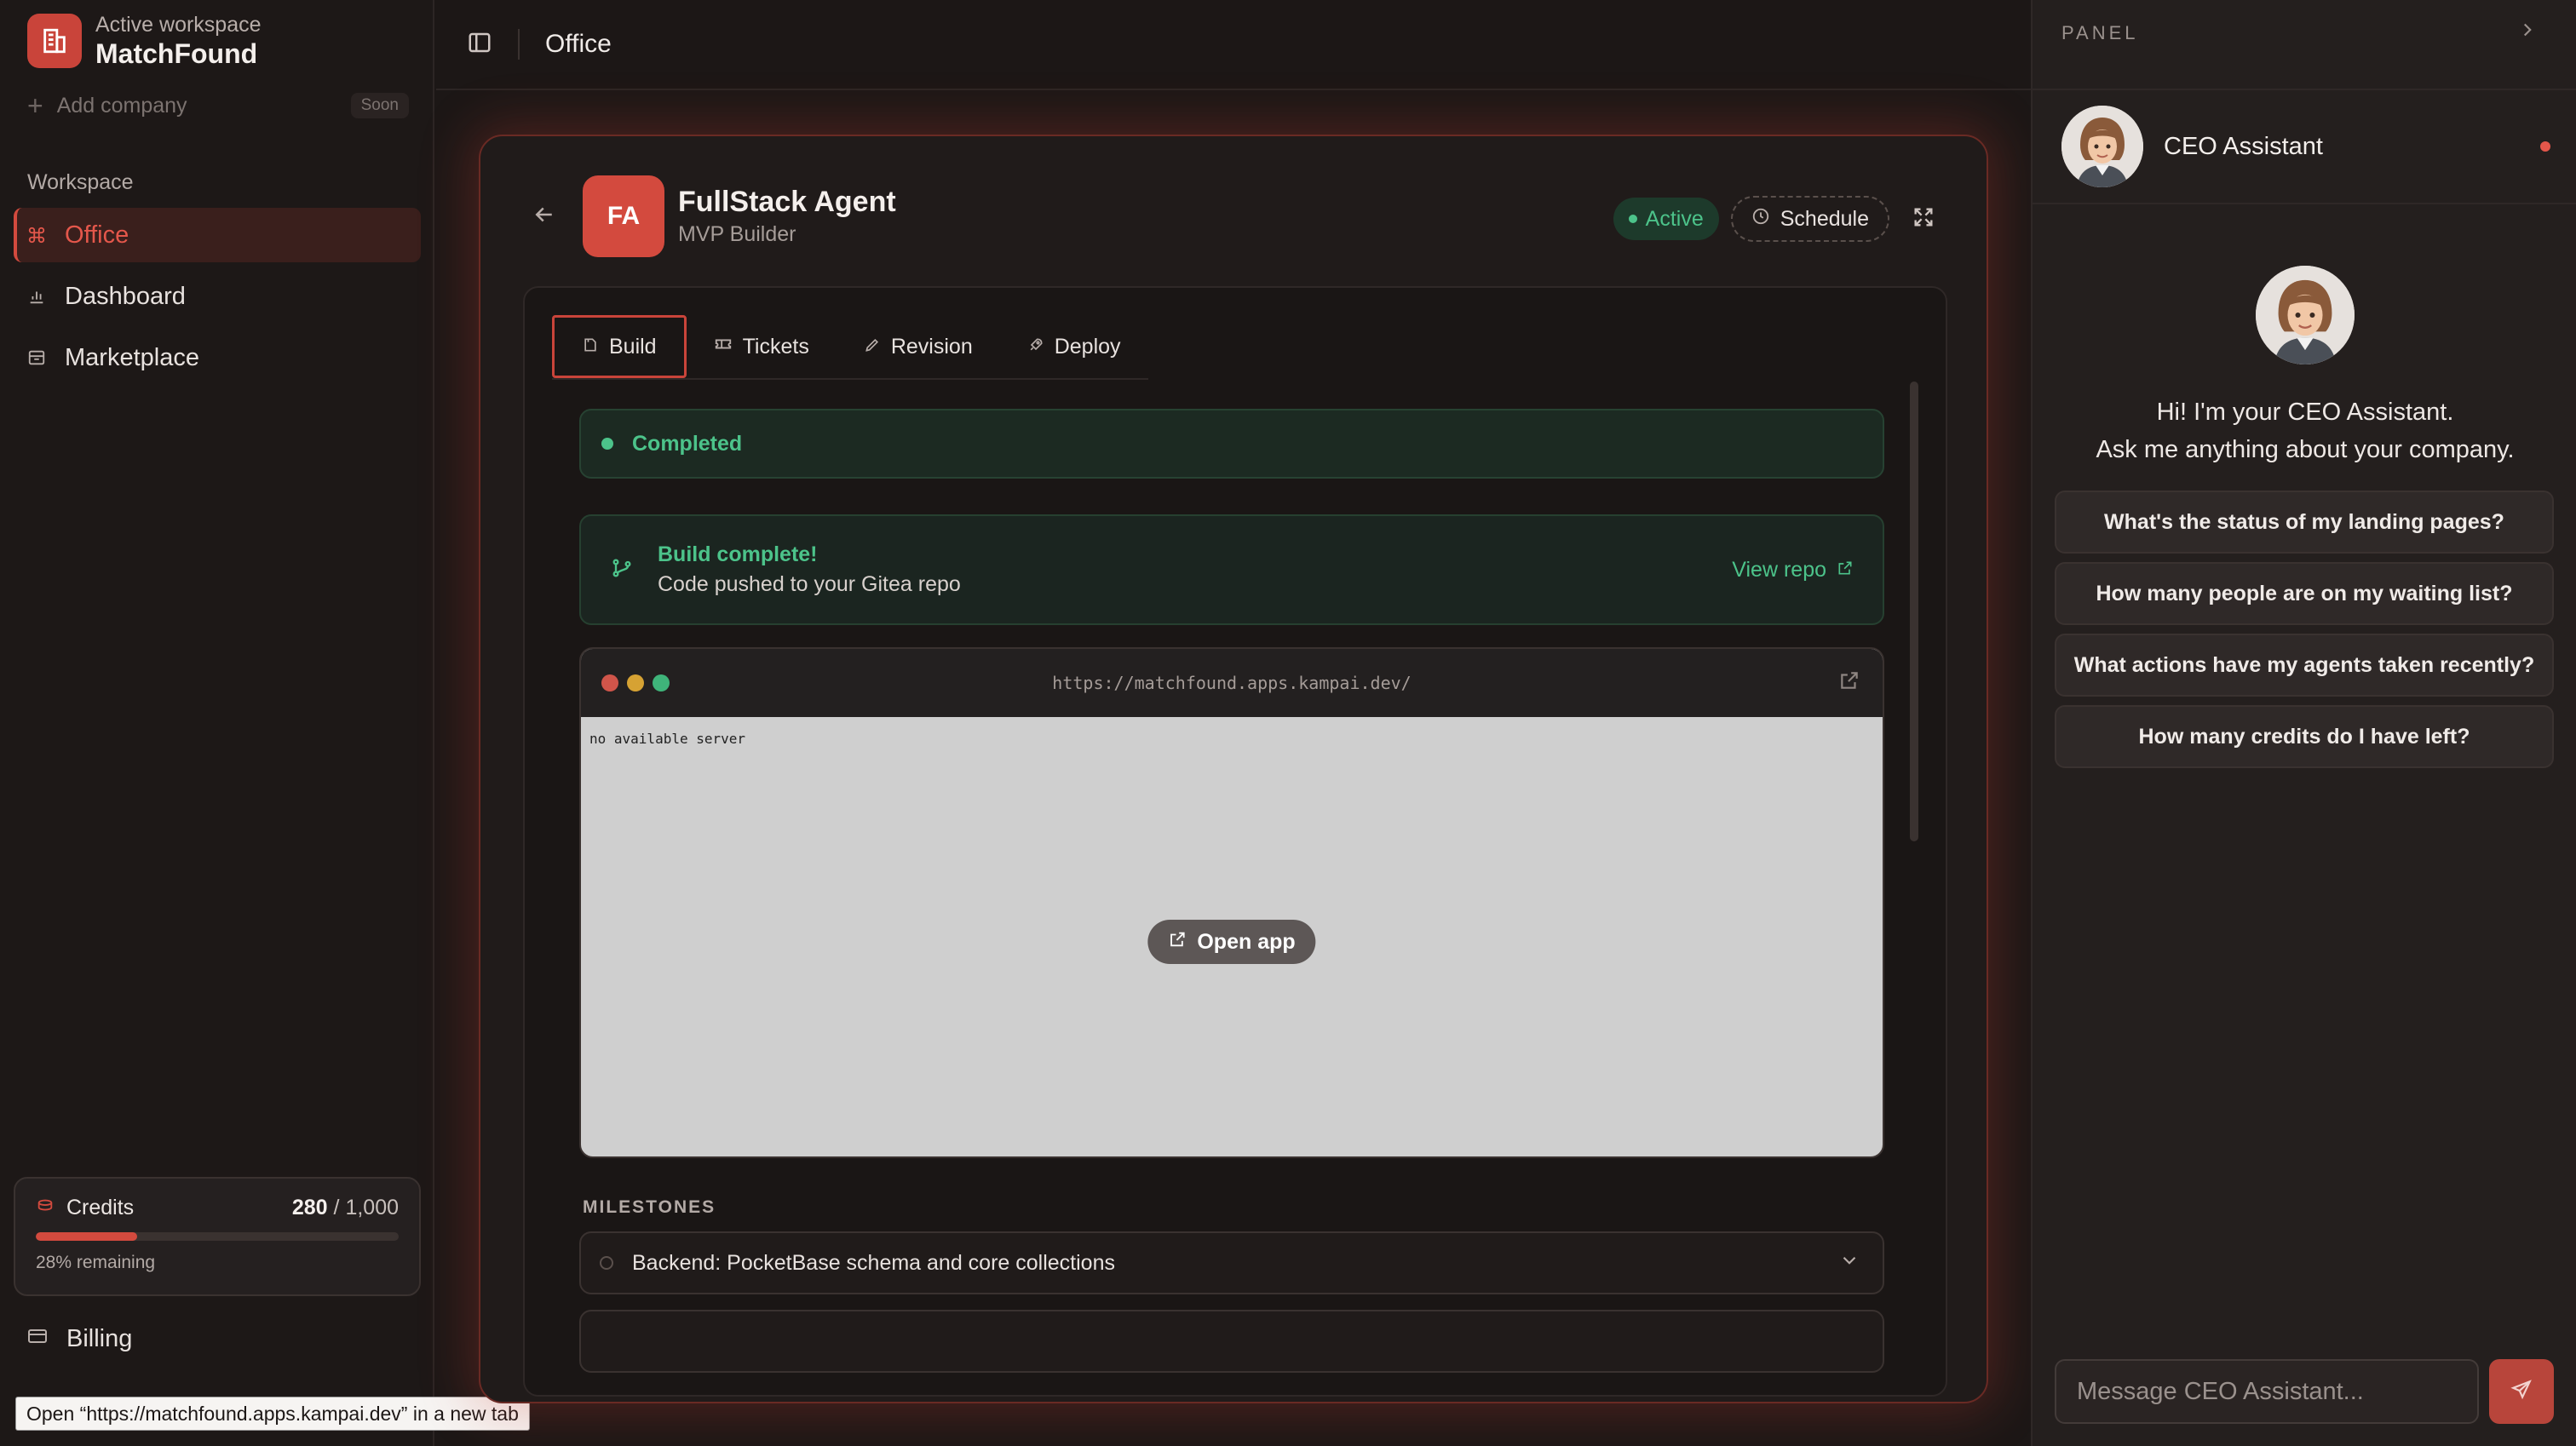 This screenshot has width=2576, height=1446. I want to click on schedule-button: Schedule, so click(1810, 219).